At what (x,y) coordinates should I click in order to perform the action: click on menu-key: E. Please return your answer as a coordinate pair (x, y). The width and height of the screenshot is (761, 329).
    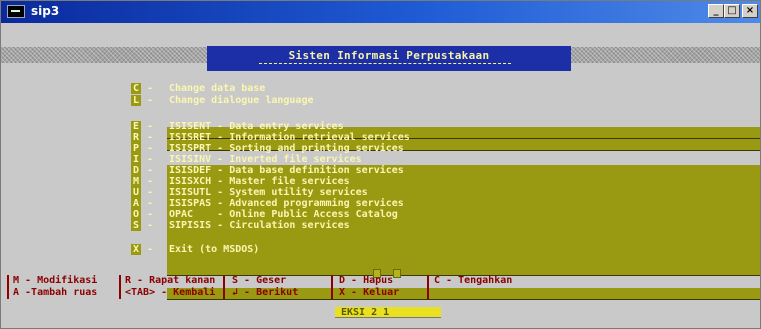
    Looking at the image, I should click on (136, 126).